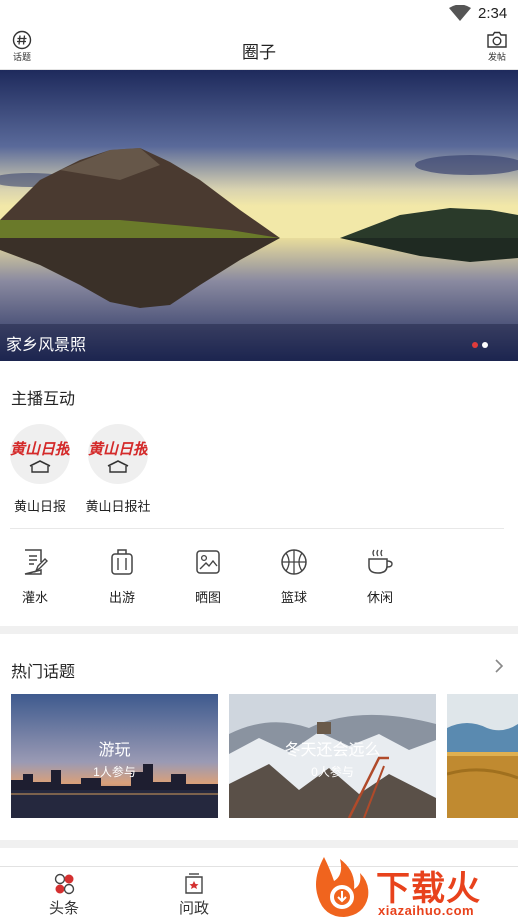 Image resolution: width=518 pixels, height=921 pixels. I want to click on topic-participants: 1人参与, so click(114, 772).